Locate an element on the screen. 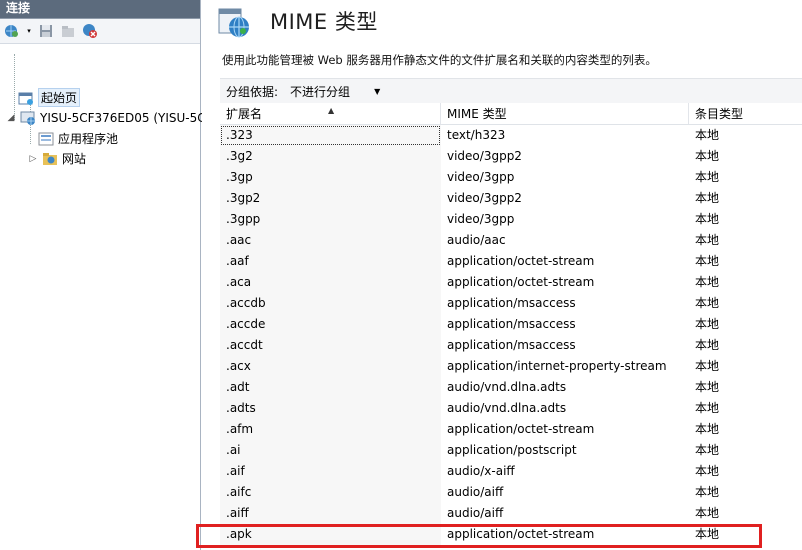 Image resolution: width=802 pixels, height=550 pixels. table-row: .accde application/msaccess 本地 is located at coordinates (511, 324).